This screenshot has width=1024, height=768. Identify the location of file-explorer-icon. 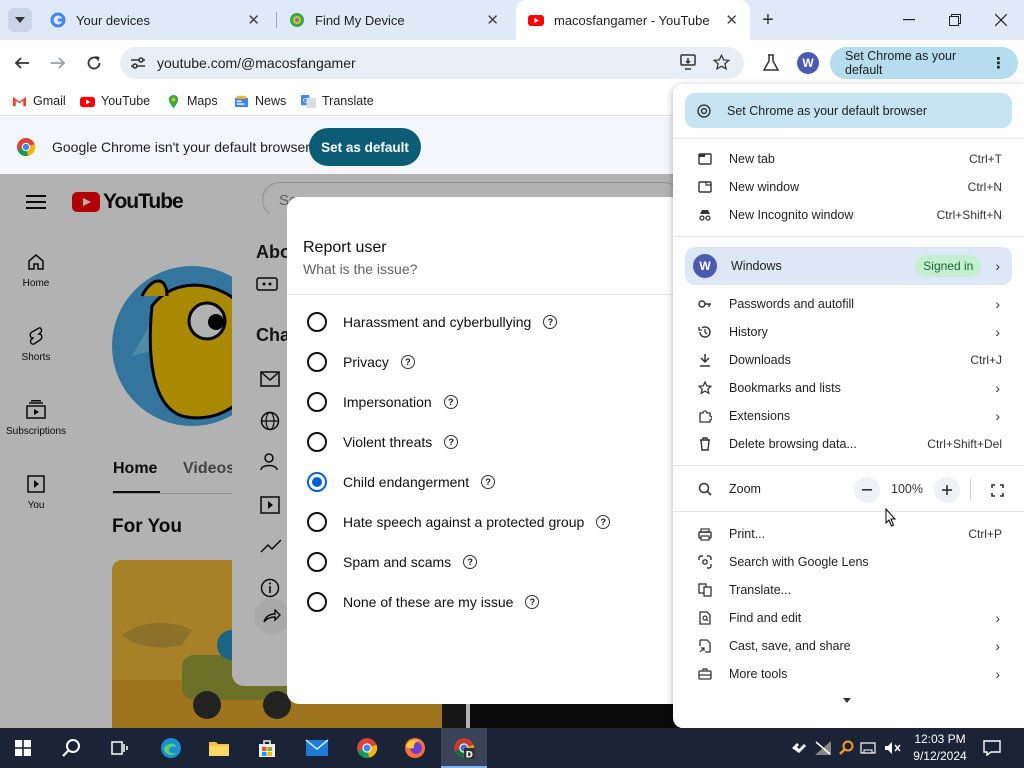
(219, 749).